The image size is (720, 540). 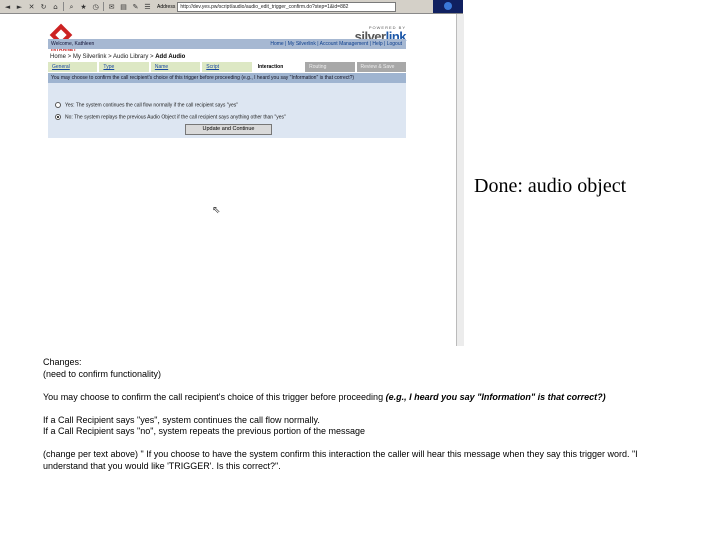 I want to click on forward-icon: ►, so click(x=19, y=7).